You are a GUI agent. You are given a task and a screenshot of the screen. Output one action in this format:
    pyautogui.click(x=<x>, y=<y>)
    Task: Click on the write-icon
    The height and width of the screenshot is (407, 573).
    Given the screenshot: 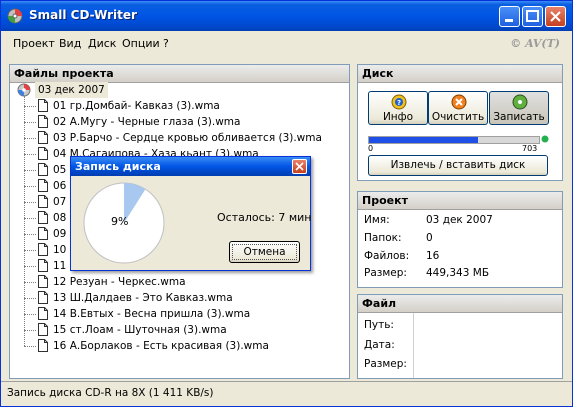 What is the action you would take?
    pyautogui.click(x=520, y=102)
    